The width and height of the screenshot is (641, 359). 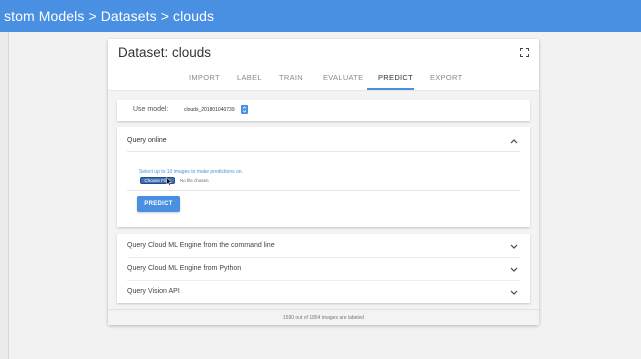 What do you see at coordinates (343, 80) in the screenshot?
I see `tab-evaluate: EVALUATE` at bounding box center [343, 80].